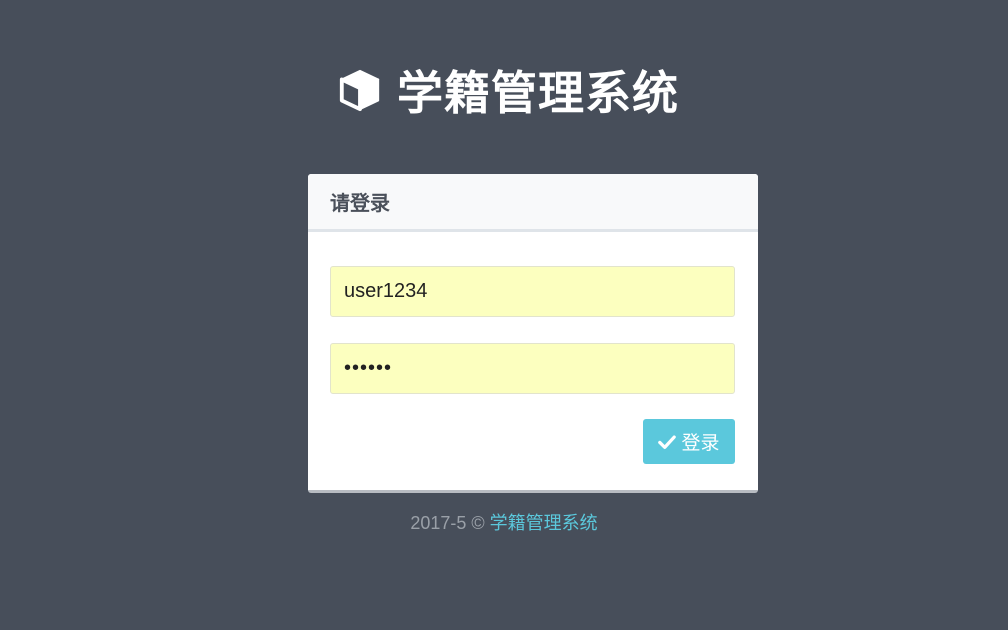 This screenshot has height=630, width=1008. I want to click on cube-icon, so click(359, 90).